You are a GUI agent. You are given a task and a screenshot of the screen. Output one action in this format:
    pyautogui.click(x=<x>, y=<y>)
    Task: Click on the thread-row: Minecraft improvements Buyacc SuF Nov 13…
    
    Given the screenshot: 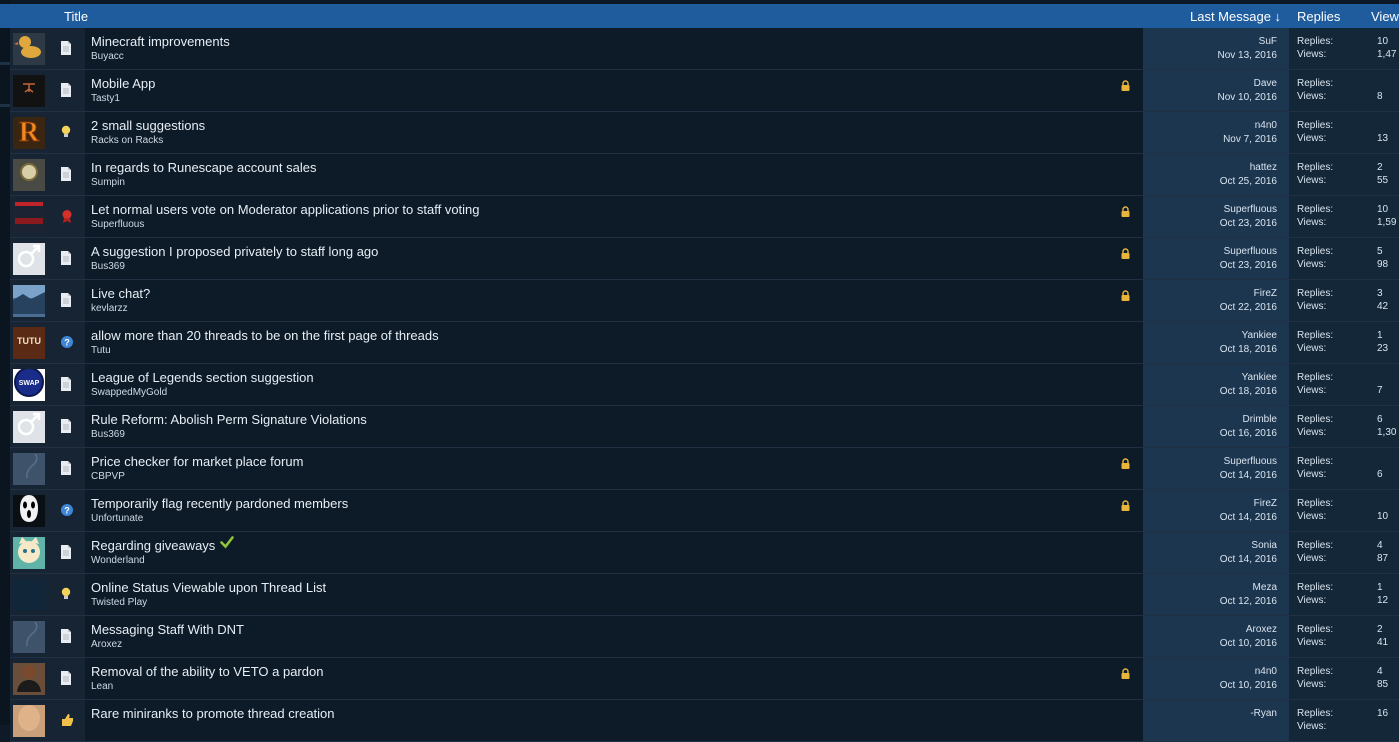 What is the action you would take?
    pyautogui.click(x=704, y=49)
    